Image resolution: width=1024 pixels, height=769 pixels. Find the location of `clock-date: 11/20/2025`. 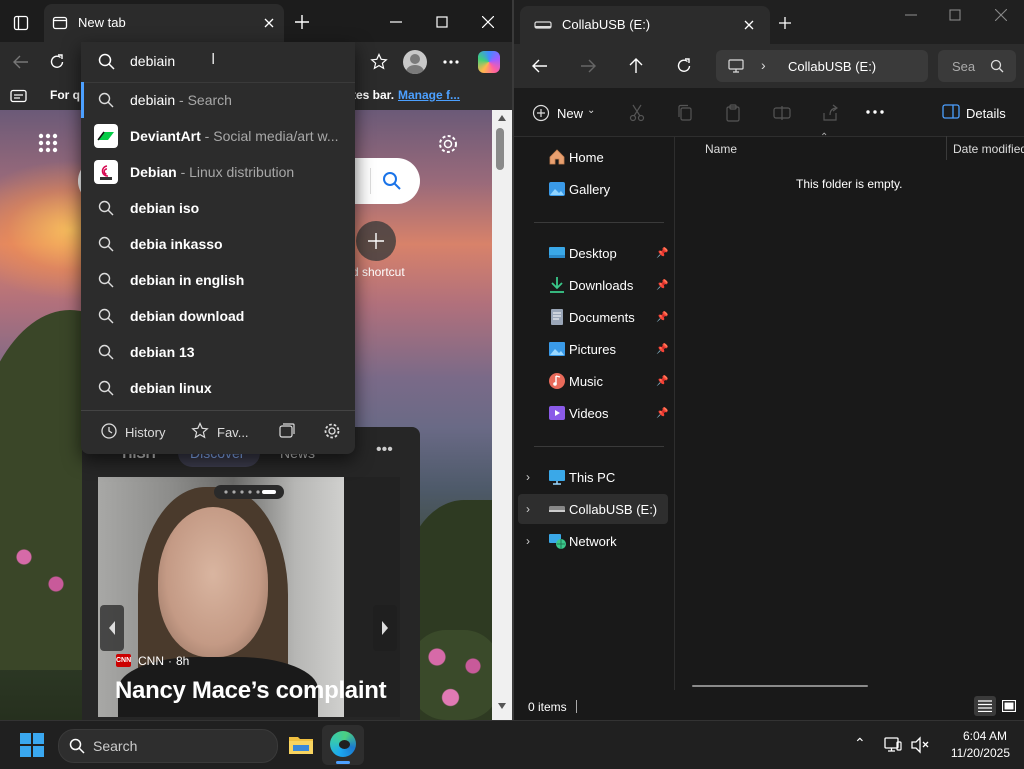

clock-date: 11/20/2025 is located at coordinates (976, 753).